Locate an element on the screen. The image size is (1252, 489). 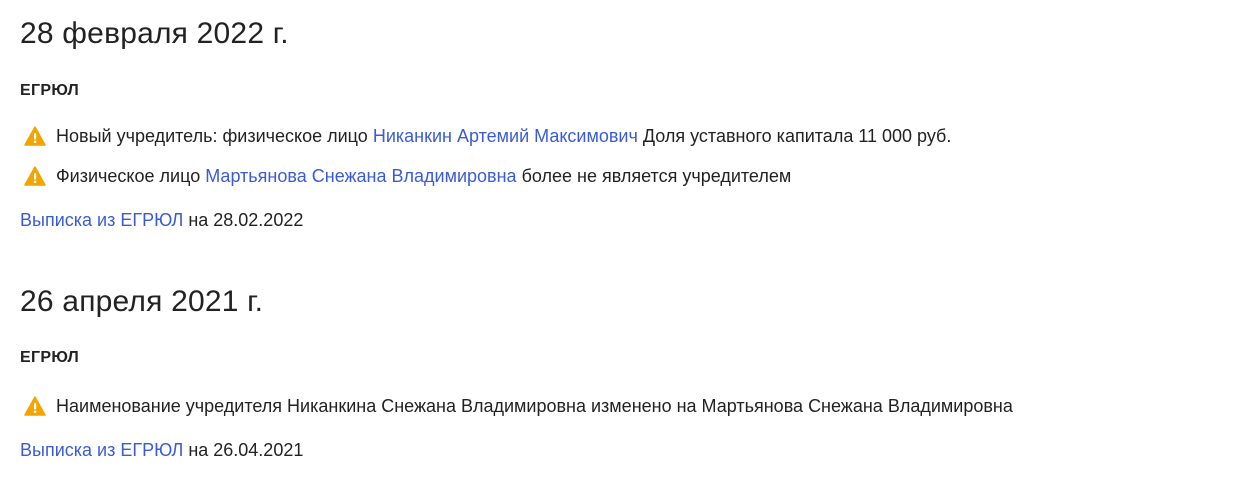
timeline-entry: 28 февраля 2022 г. is located at coordinates (631, 34).